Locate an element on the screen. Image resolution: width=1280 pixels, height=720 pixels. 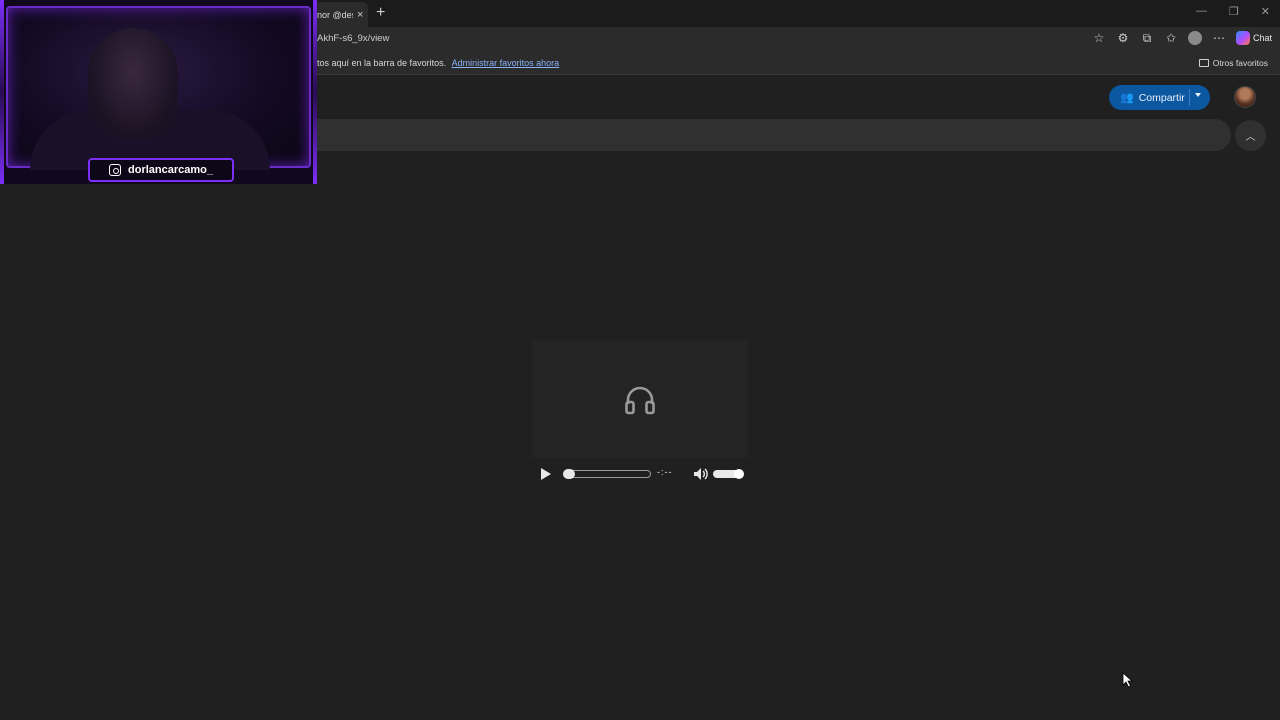
folder-icon is located at coordinates (1203, 63).